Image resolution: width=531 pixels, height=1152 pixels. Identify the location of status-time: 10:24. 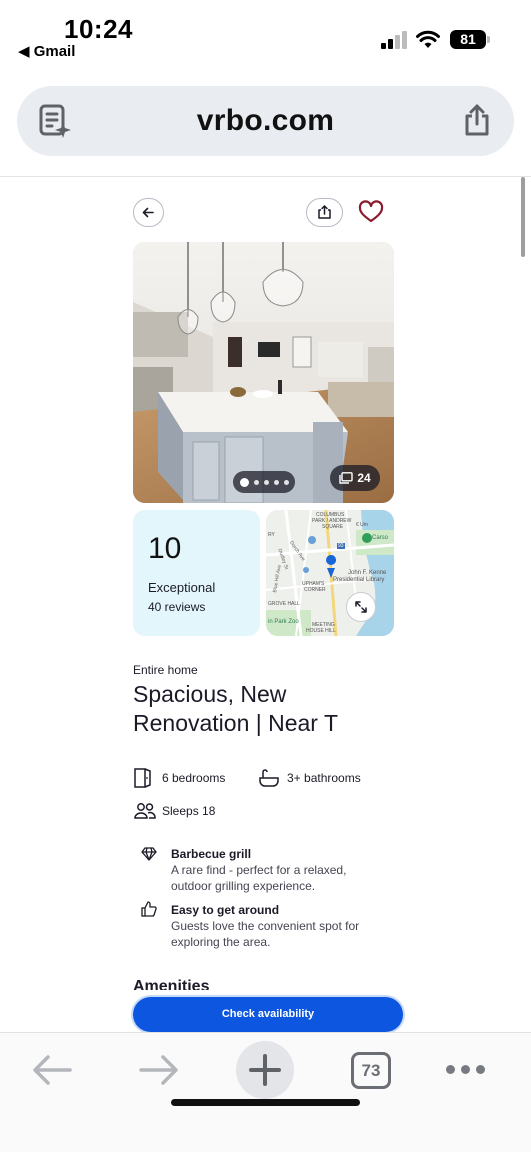
(98, 29).